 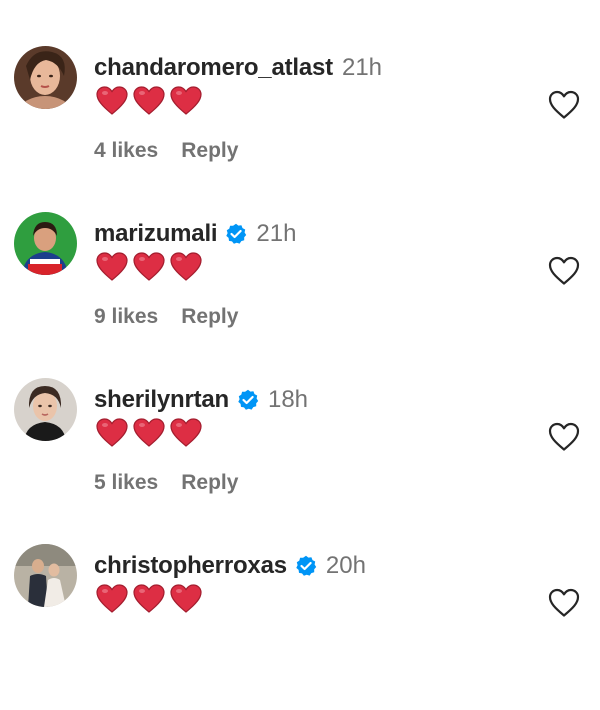 I want to click on likes-count: 4 likes, so click(x=126, y=151).